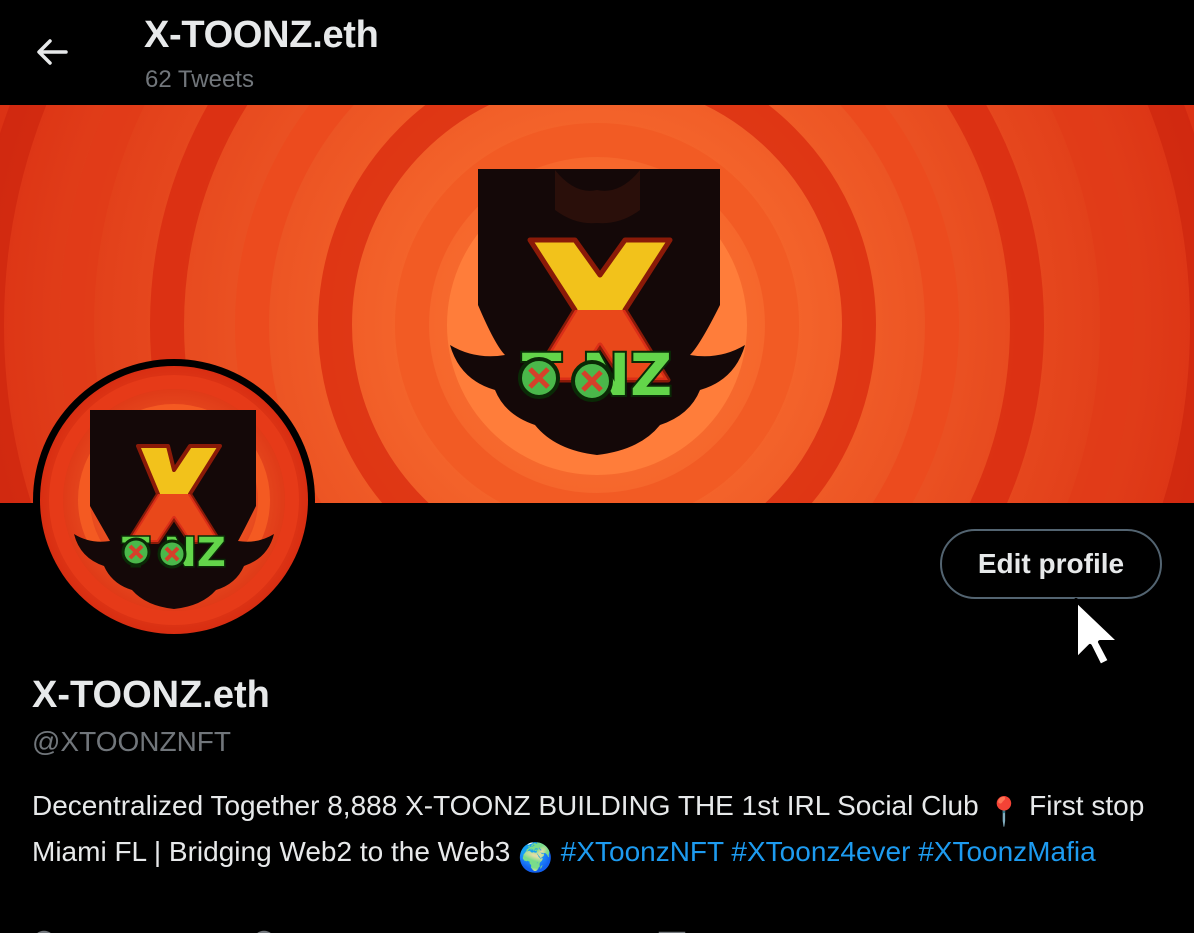 This screenshot has height=933, width=1194. I want to click on tweet-count: 62 Tweets, so click(199, 79).